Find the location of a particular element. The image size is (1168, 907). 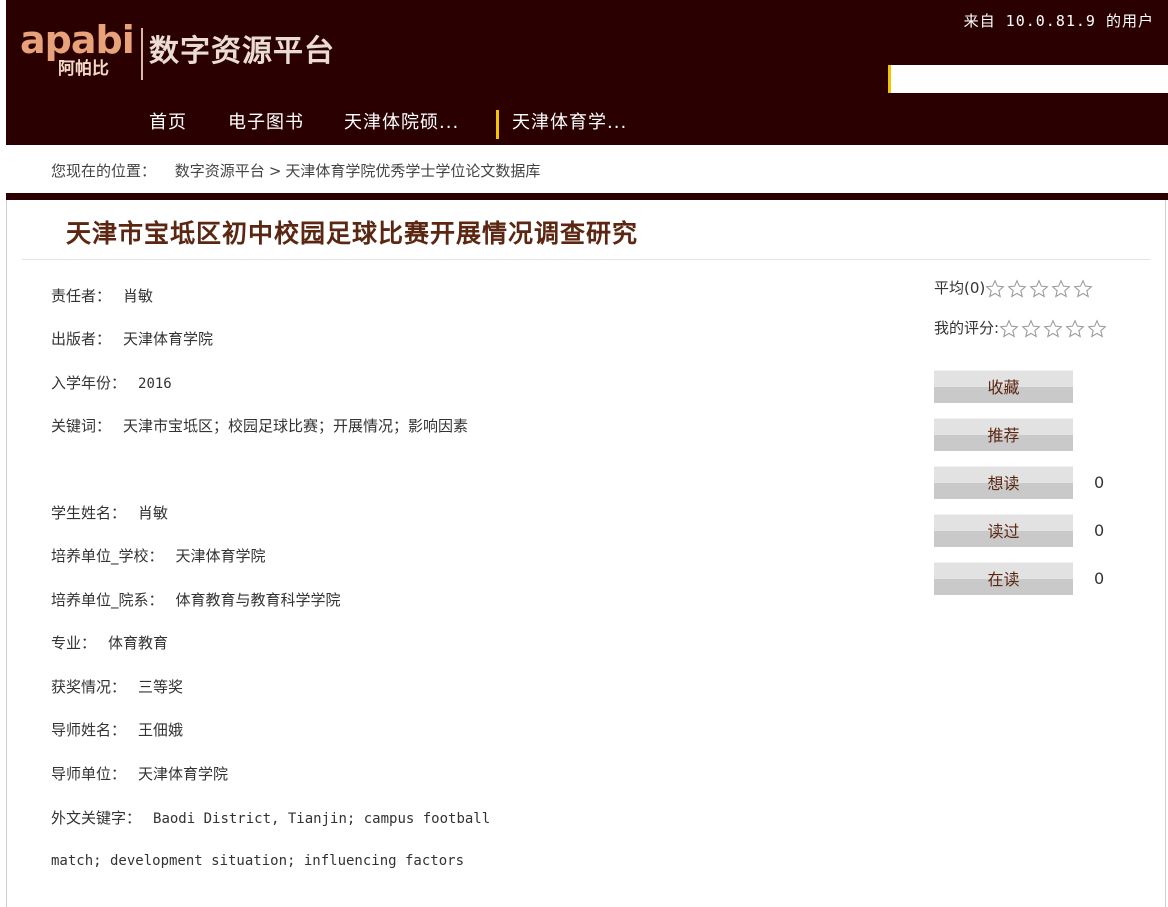

field-award: 获奖情况： 三等奖 is located at coordinates (117, 687).